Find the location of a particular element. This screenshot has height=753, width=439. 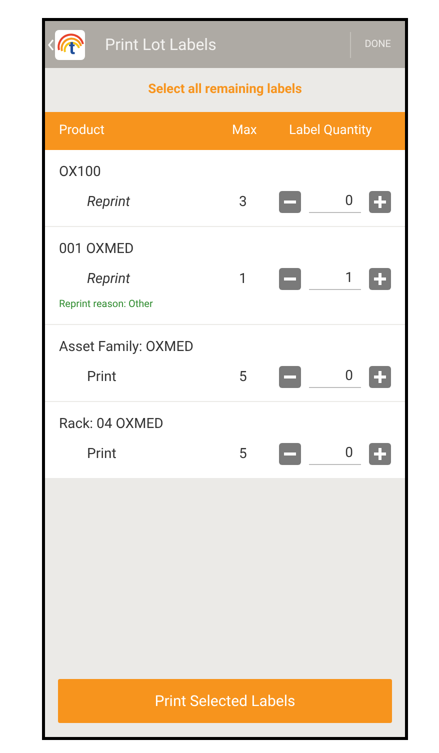

product-name: OX100 is located at coordinates (80, 172).